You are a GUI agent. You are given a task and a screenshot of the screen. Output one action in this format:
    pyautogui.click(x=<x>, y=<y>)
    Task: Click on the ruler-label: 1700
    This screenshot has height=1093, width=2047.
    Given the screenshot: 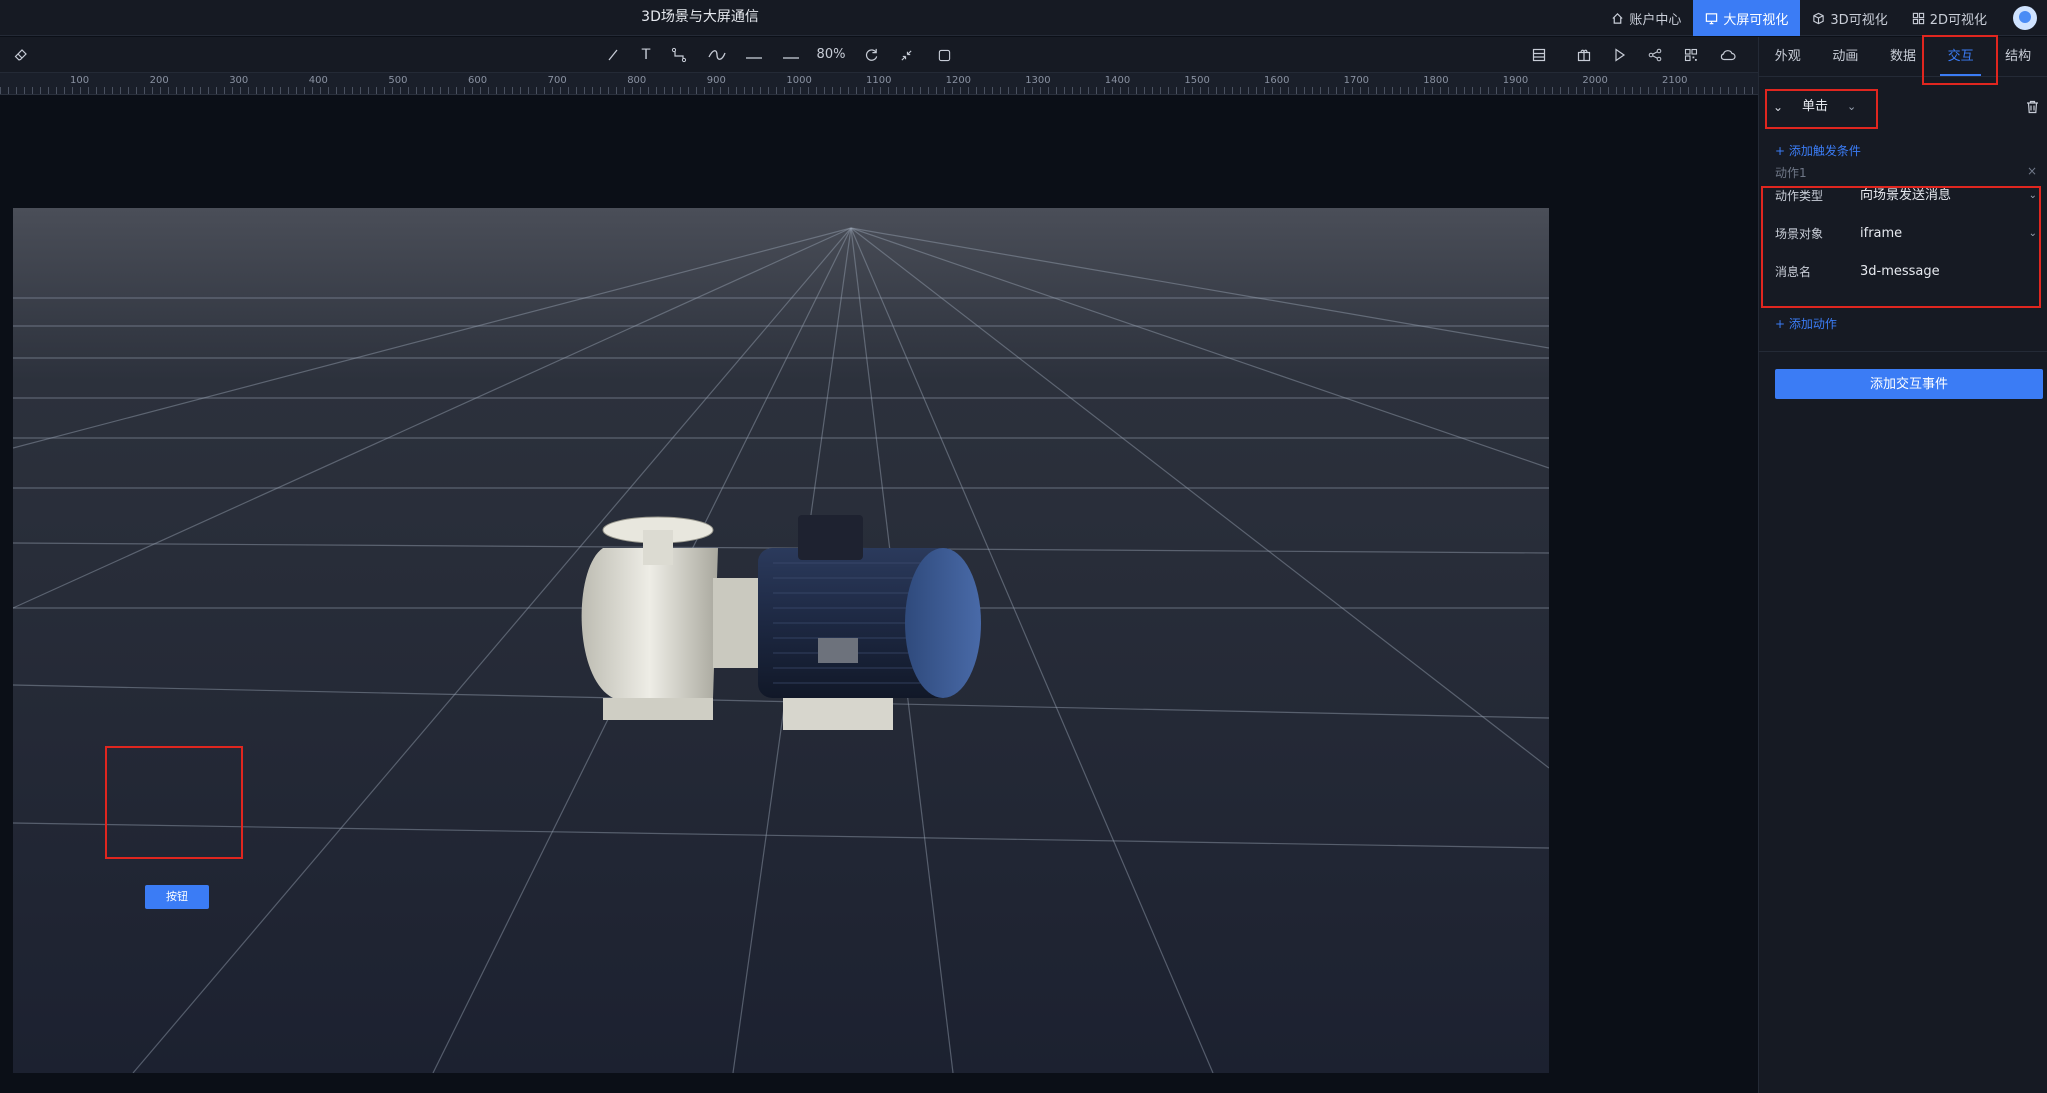 What is the action you would take?
    pyautogui.click(x=1356, y=80)
    